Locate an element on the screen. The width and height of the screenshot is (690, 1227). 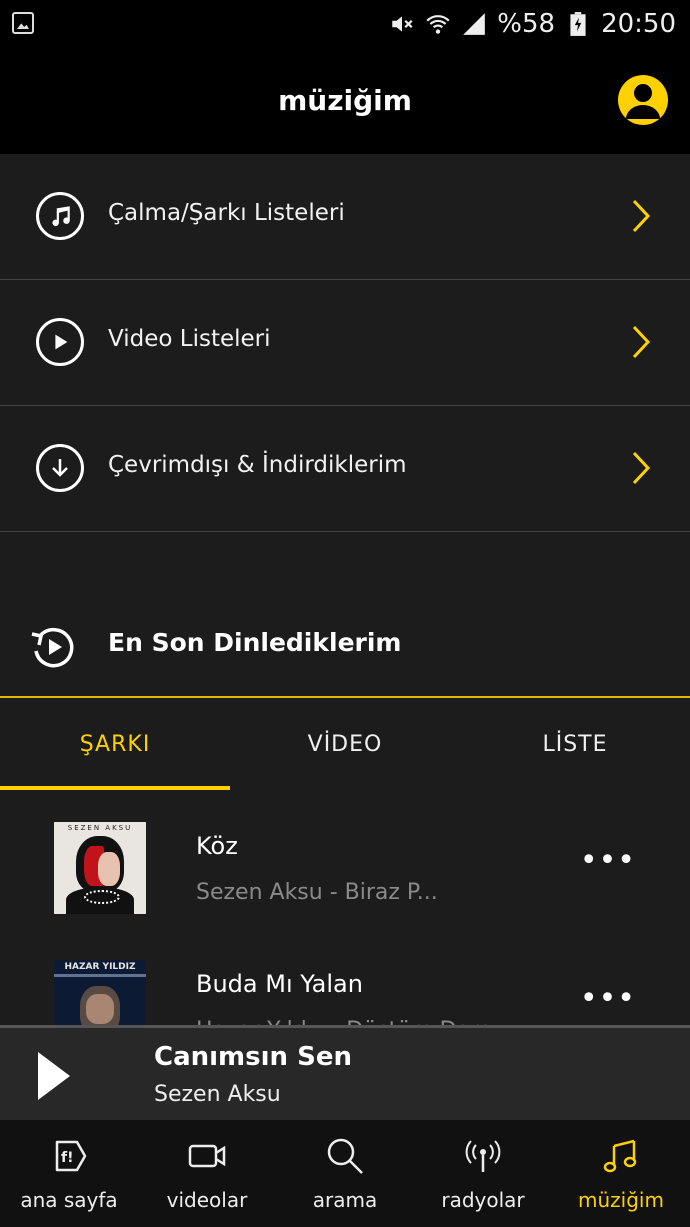
app-header: müziğim is located at coordinates (345, 102).